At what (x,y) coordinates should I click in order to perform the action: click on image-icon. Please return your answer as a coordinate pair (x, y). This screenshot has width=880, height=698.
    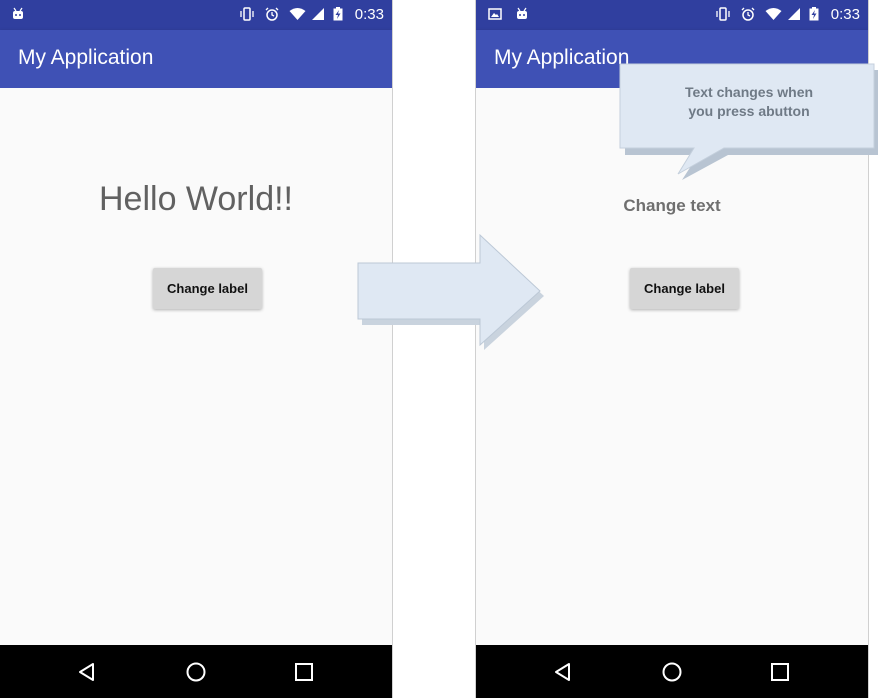
    Looking at the image, I should click on (495, 14).